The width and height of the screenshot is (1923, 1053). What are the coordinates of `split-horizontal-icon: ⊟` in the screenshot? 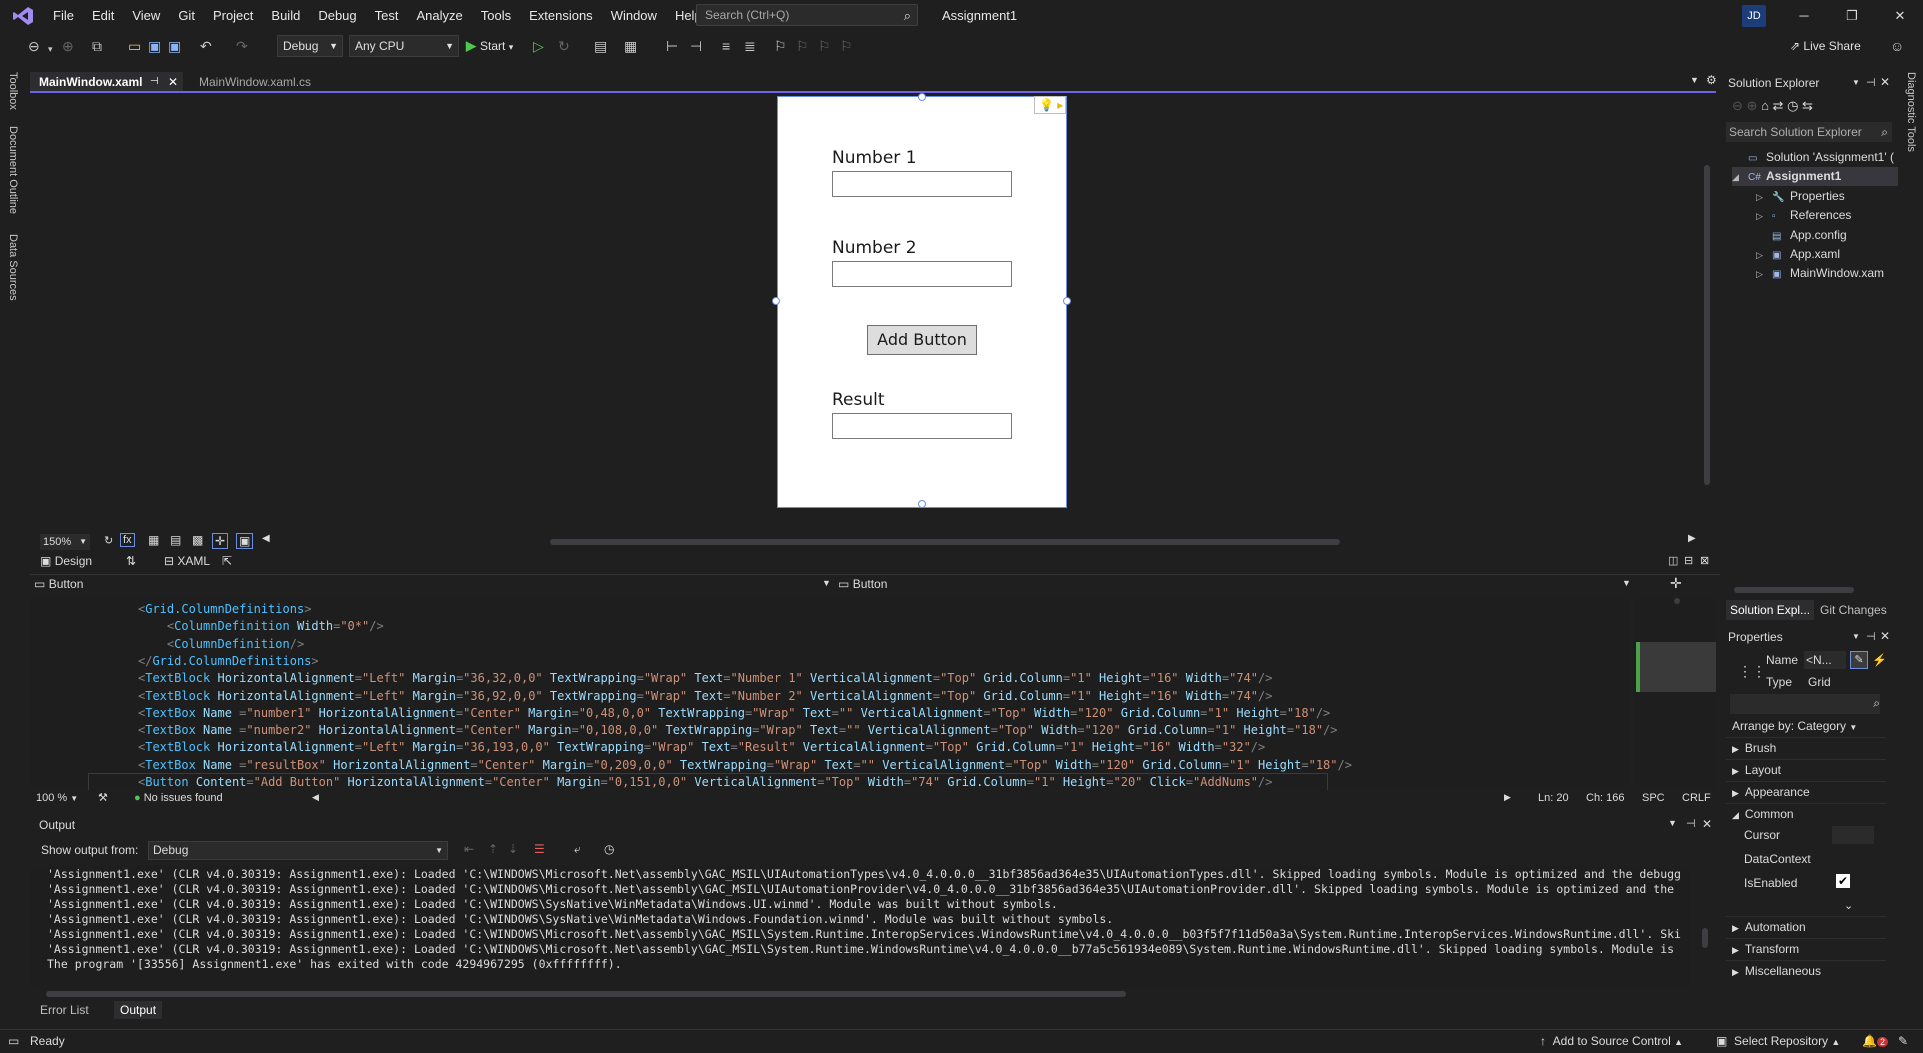 It's located at (1688, 560).